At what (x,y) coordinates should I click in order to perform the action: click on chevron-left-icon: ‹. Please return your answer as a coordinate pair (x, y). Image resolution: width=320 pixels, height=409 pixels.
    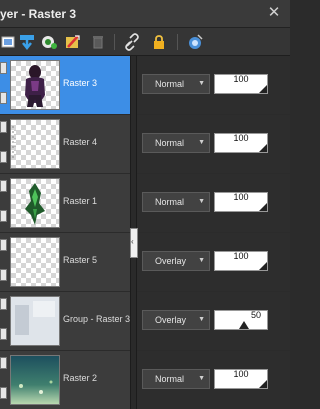
    Looking at the image, I should click on (132, 241).